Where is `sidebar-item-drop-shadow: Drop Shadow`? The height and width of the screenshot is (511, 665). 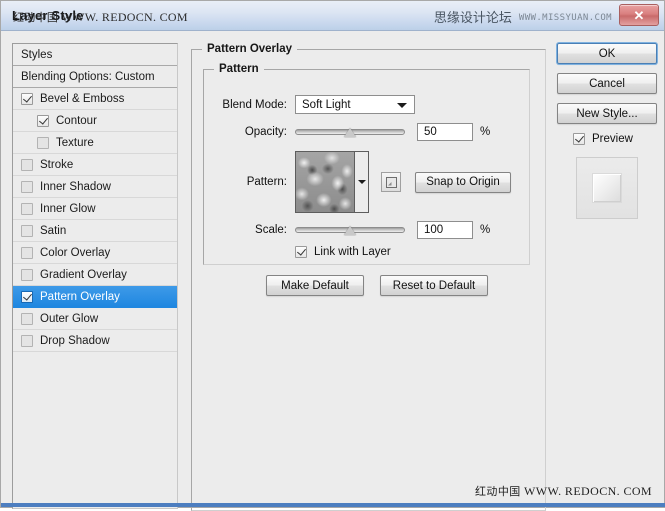 sidebar-item-drop-shadow: Drop Shadow is located at coordinates (95, 341).